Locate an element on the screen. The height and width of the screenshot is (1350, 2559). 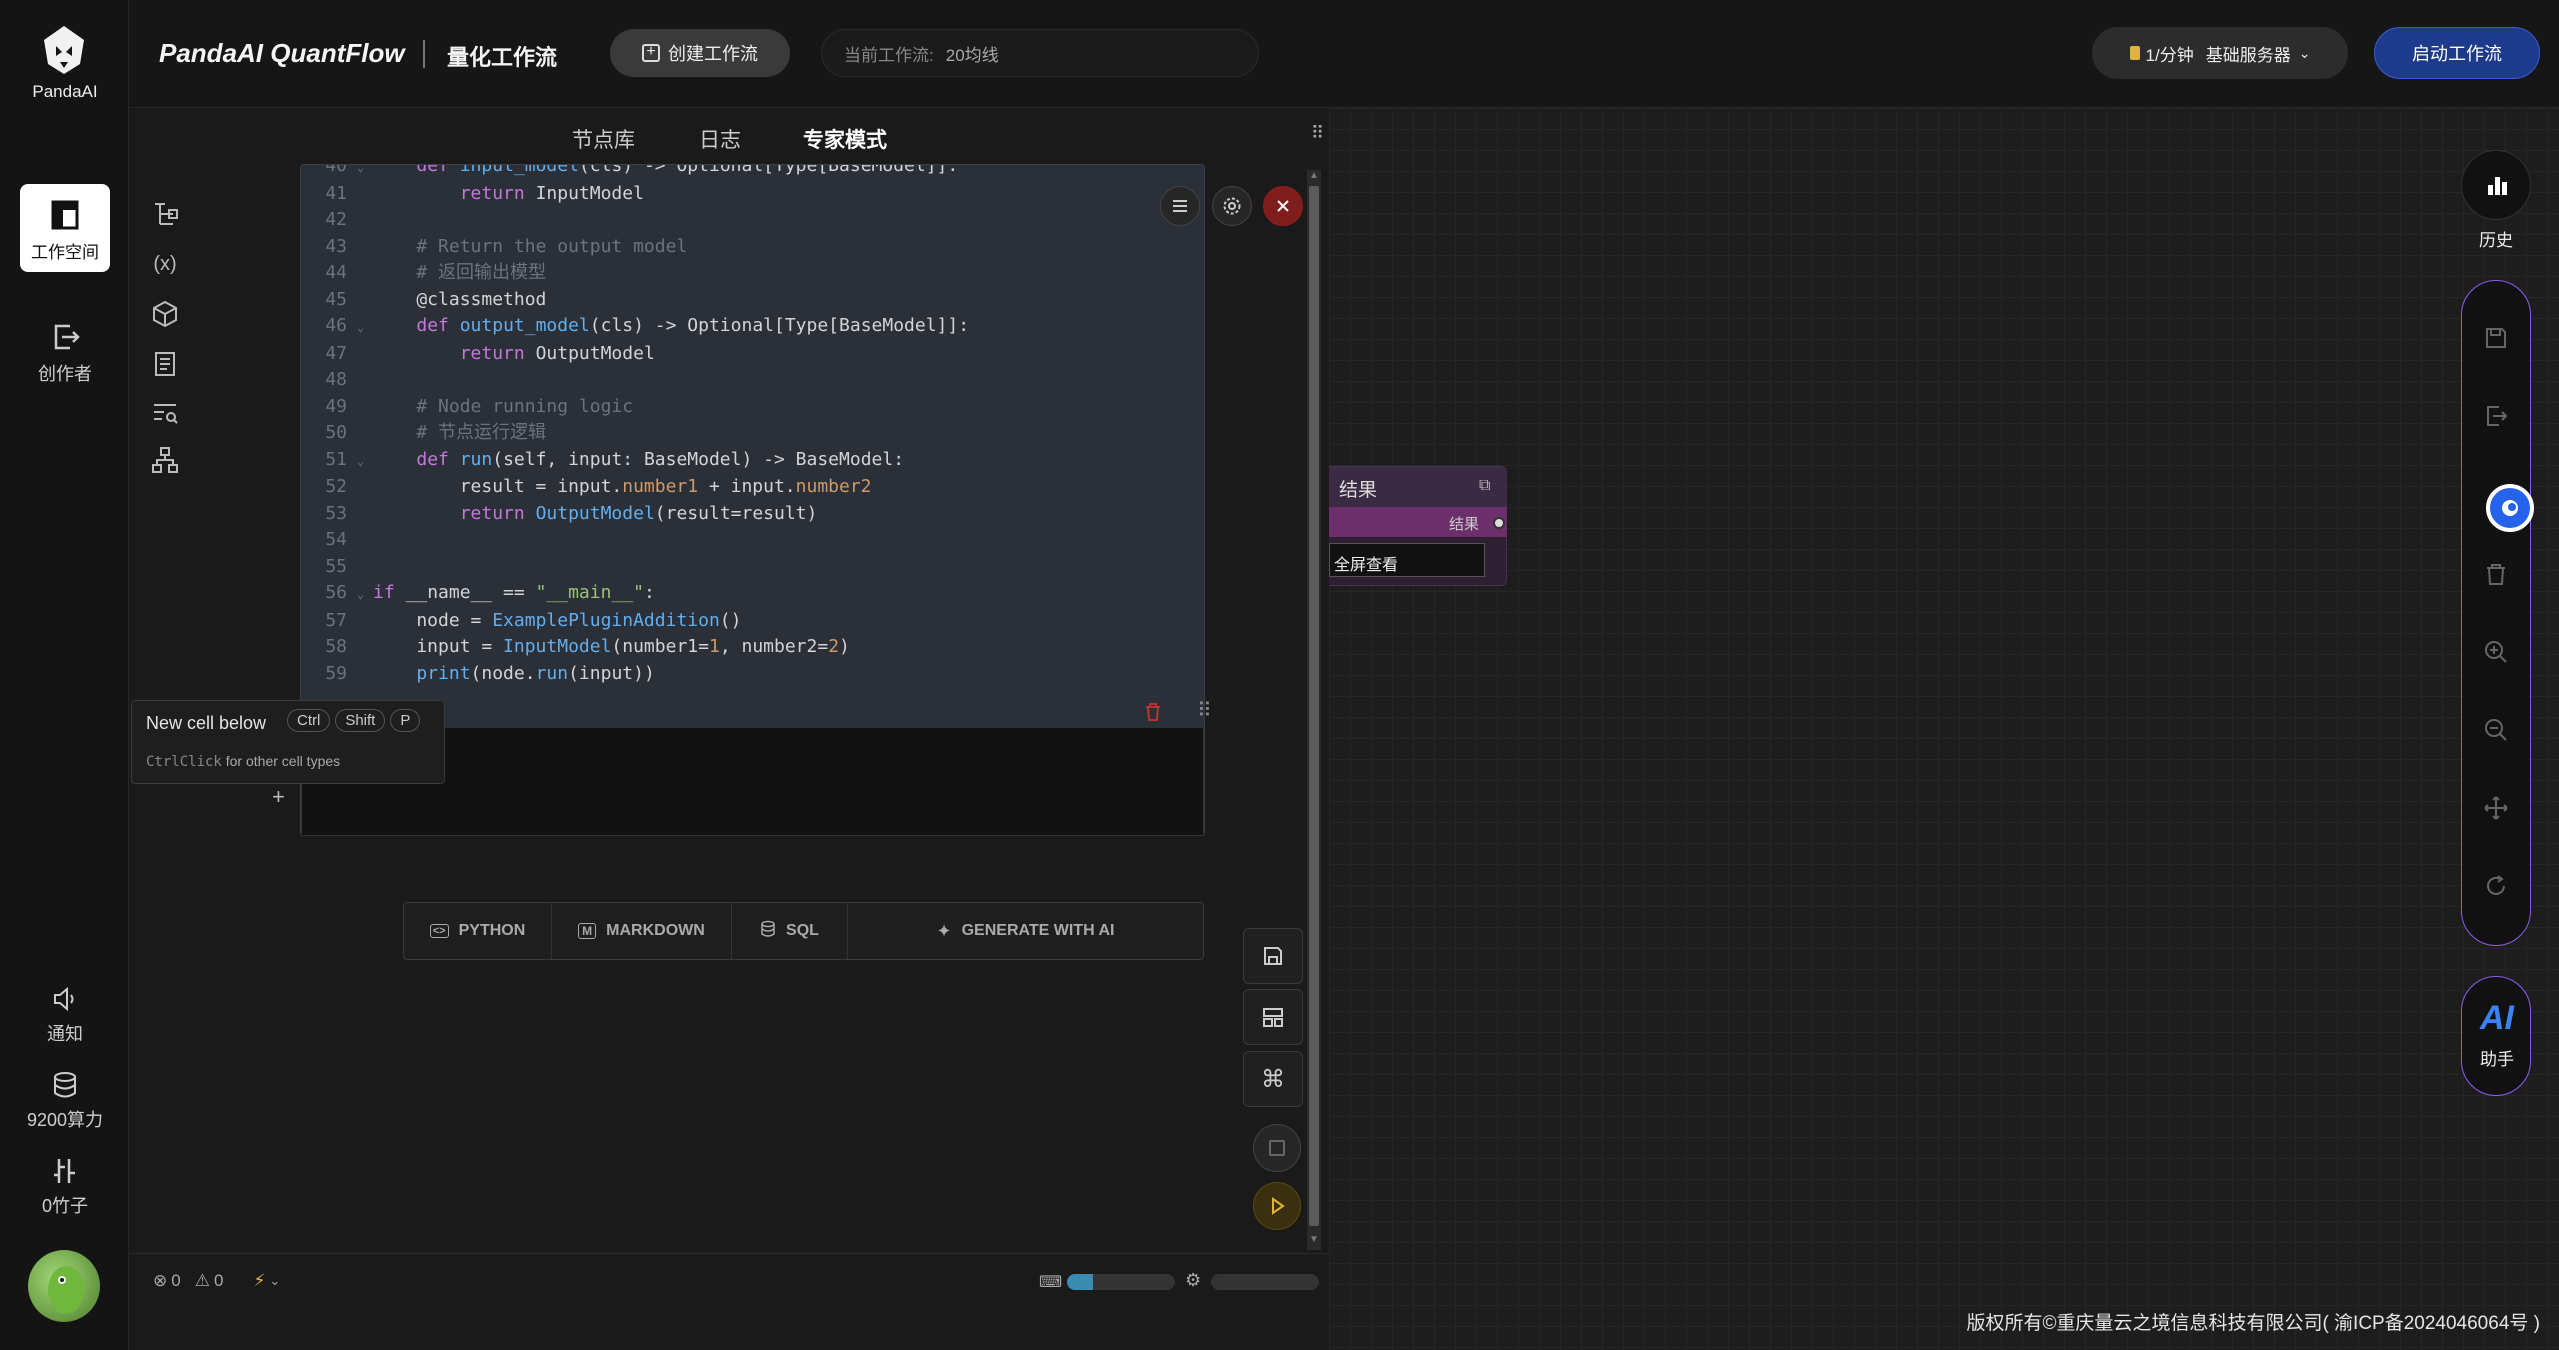
zoom-in-icon is located at coordinates (2496, 652).